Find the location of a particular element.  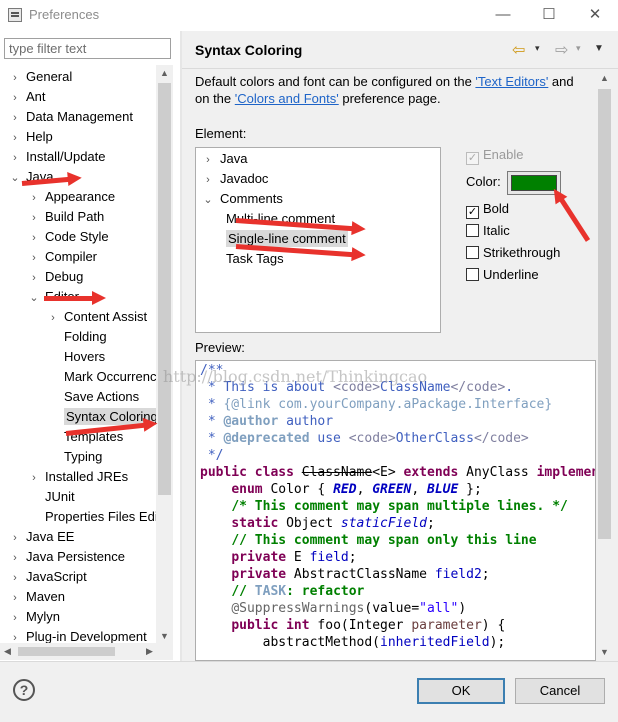

code-token: implements is located at coordinates (565, 472).